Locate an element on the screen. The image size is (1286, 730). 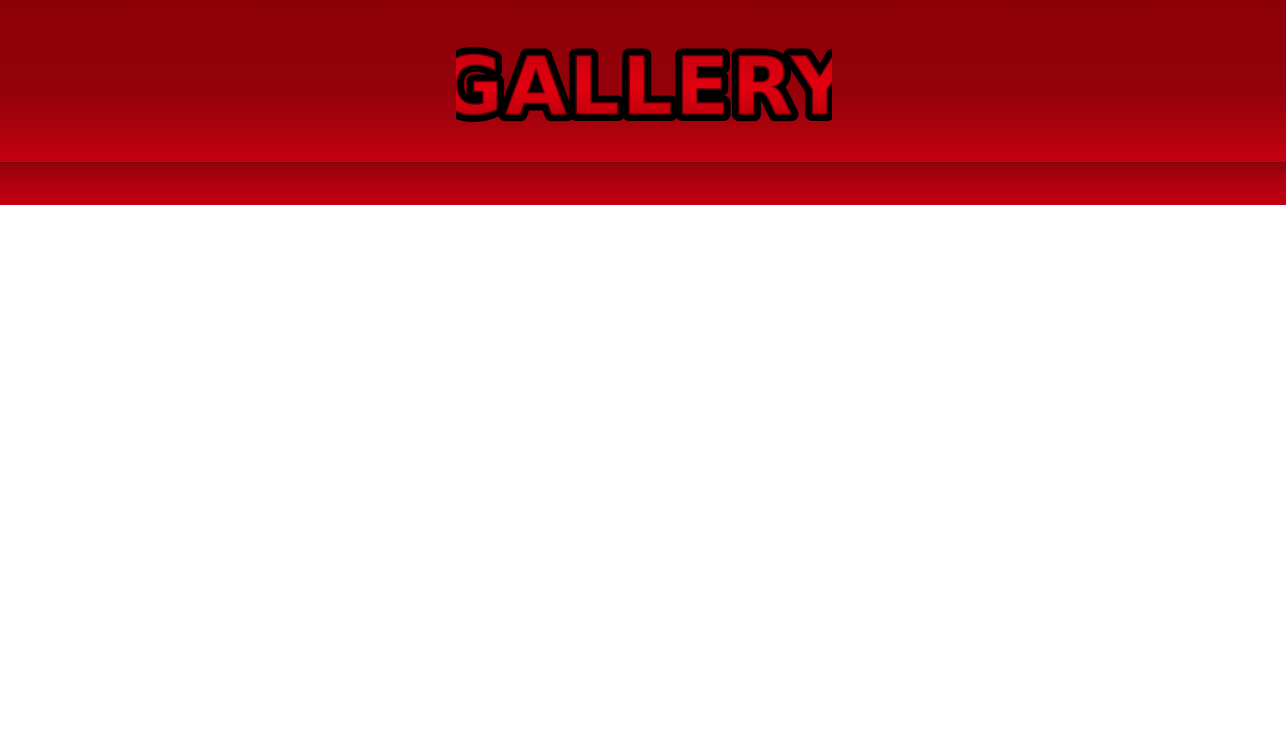
logo-fill-text: GALLERY is located at coordinates (644, 86).